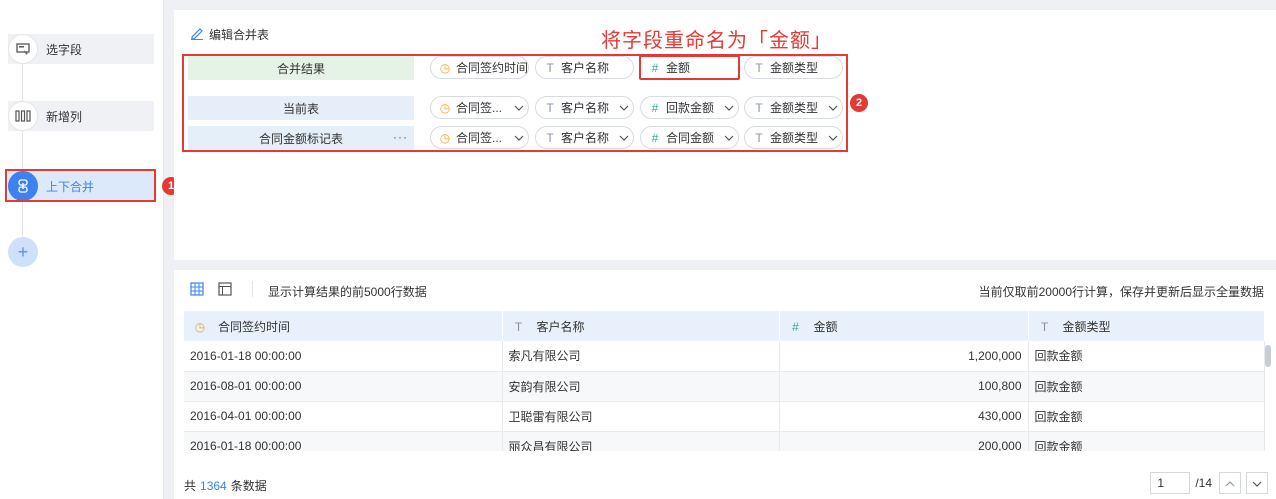 This screenshot has height=499, width=1276. What do you see at coordinates (213, 486) in the screenshot?
I see `record-count-value: 1364` at bounding box center [213, 486].